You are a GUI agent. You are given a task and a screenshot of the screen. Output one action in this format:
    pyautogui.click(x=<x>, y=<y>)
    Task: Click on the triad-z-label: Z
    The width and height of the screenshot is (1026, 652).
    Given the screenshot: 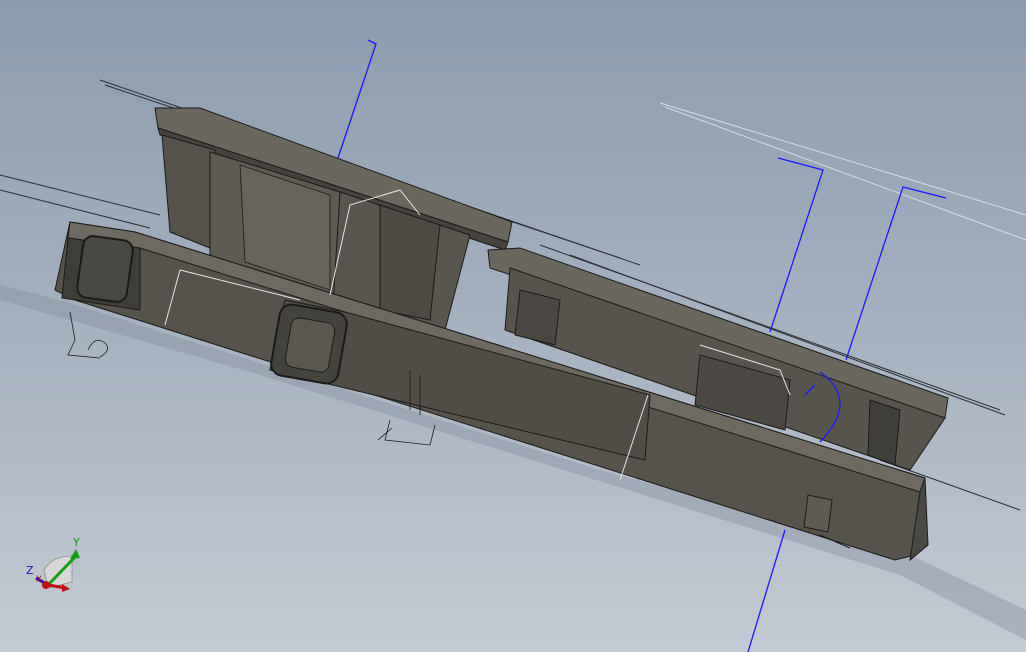 What is the action you would take?
    pyautogui.click(x=30, y=570)
    